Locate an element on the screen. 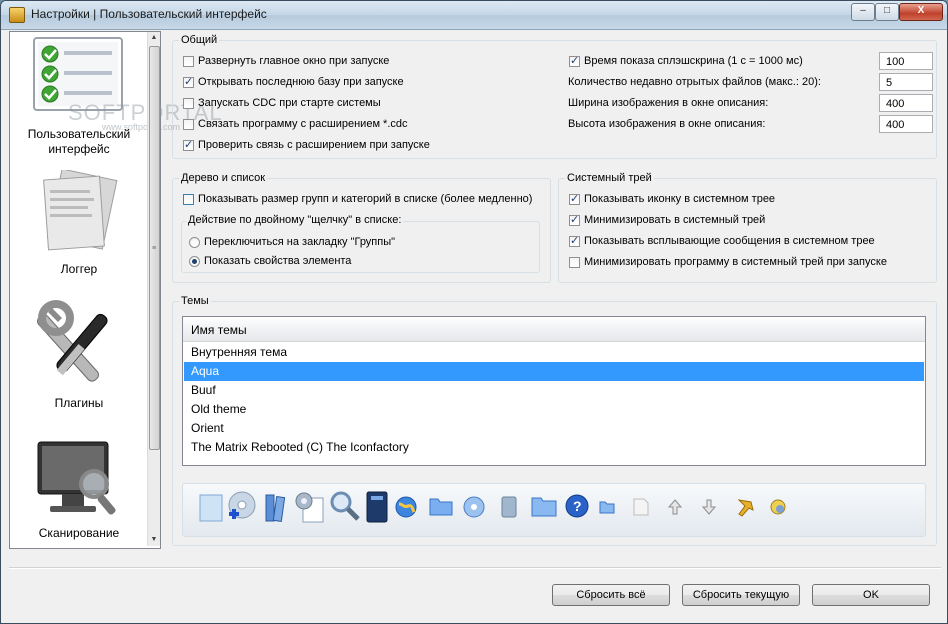 This screenshot has height=624, width=948. app-icon is located at coordinates (17, 15).